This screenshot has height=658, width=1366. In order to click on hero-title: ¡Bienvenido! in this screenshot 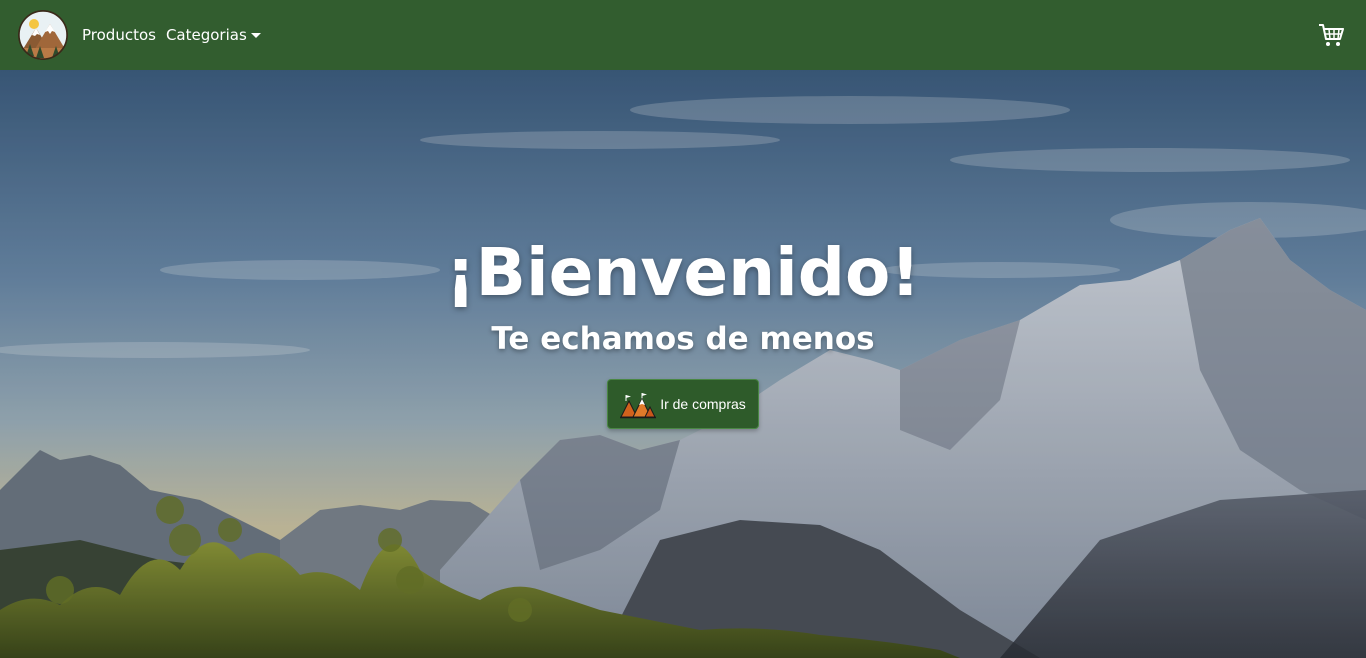, I will do `click(683, 272)`.